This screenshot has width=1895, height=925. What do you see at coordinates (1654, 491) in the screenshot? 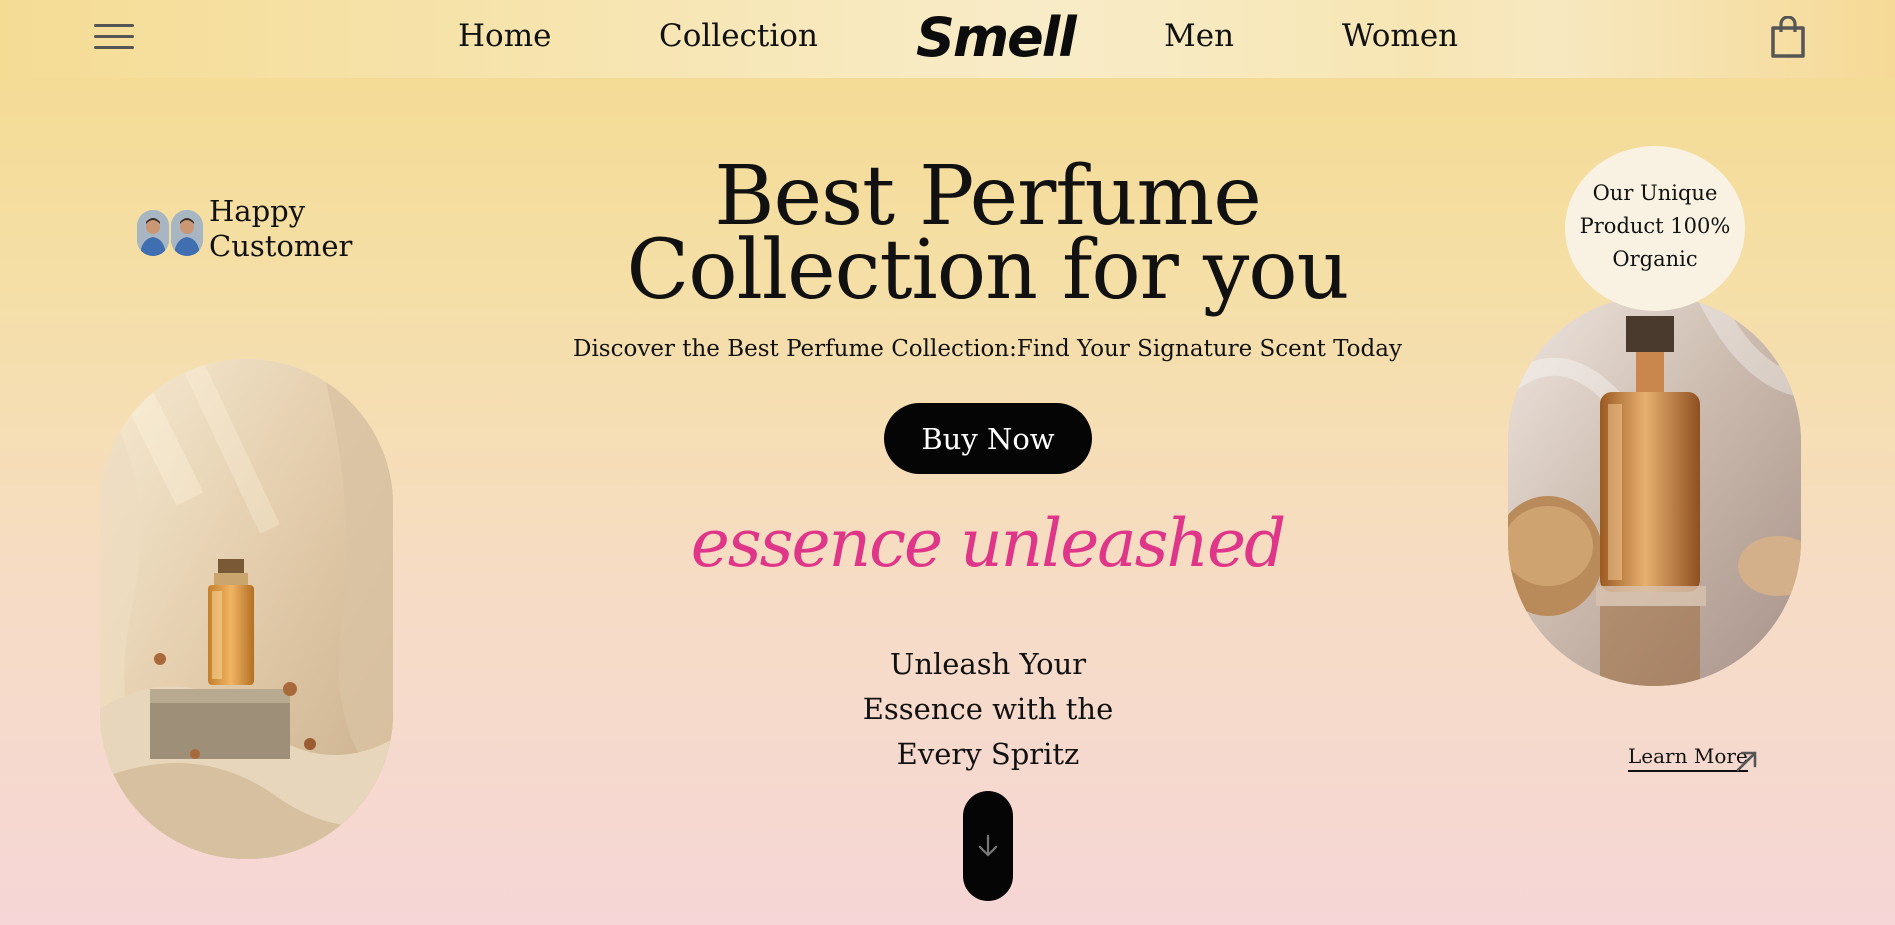
I see `right-perfume-image` at bounding box center [1654, 491].